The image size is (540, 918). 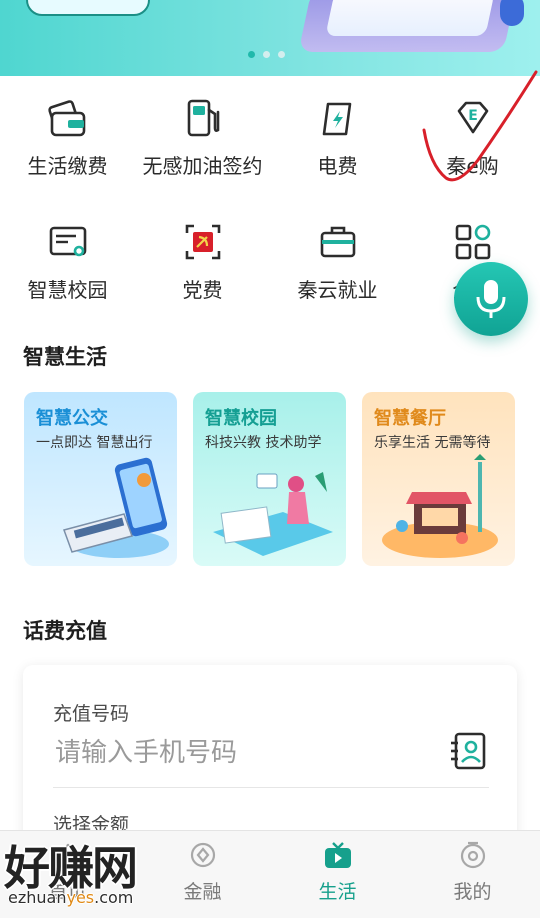 What do you see at coordinates (468, 751) in the screenshot?
I see `contact-book-icon` at bounding box center [468, 751].